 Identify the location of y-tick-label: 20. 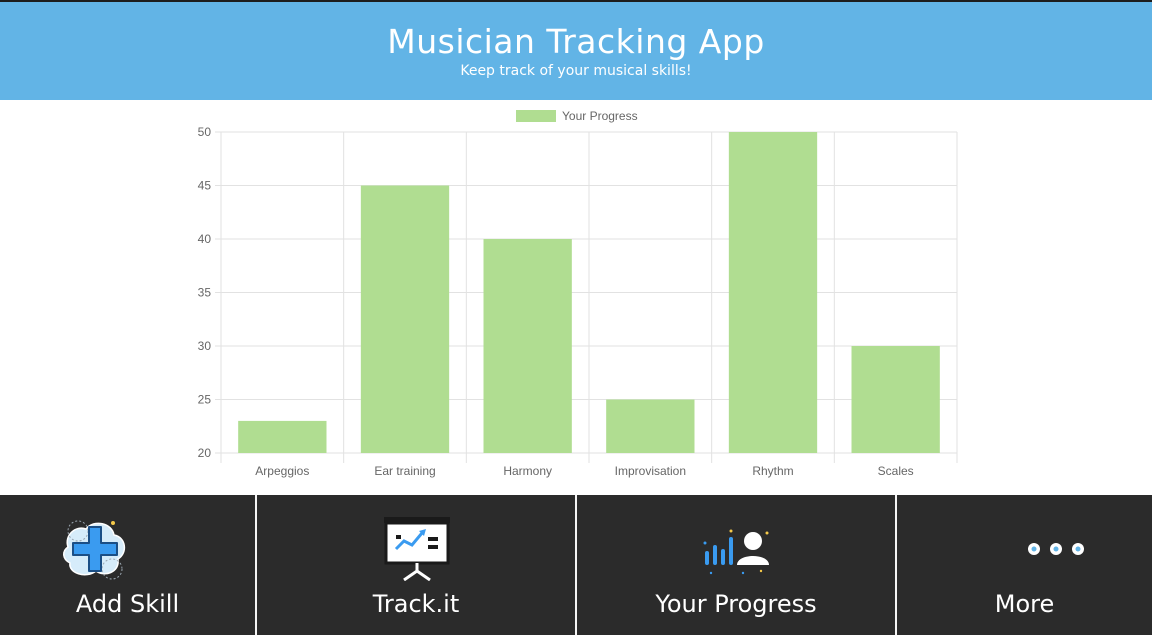
(205, 453).